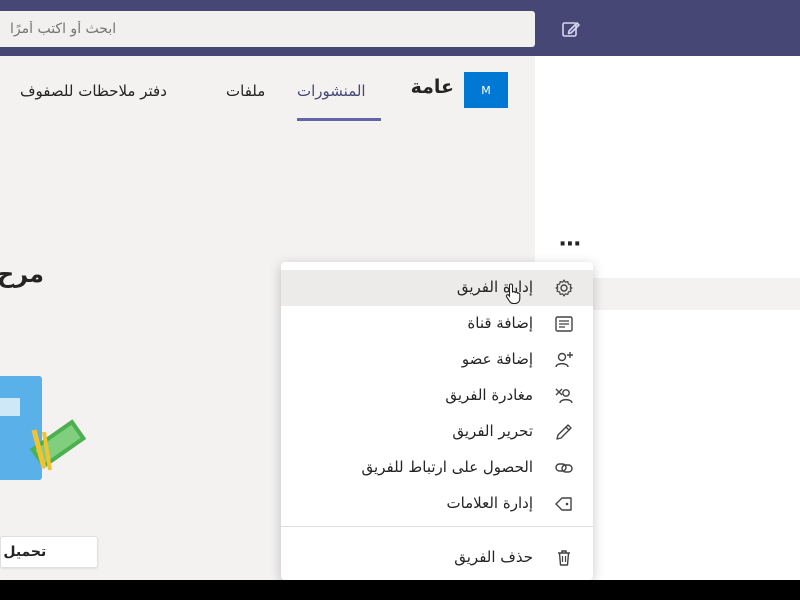 The height and width of the screenshot is (600, 800). I want to click on channel-title: عامة, so click(432, 87).